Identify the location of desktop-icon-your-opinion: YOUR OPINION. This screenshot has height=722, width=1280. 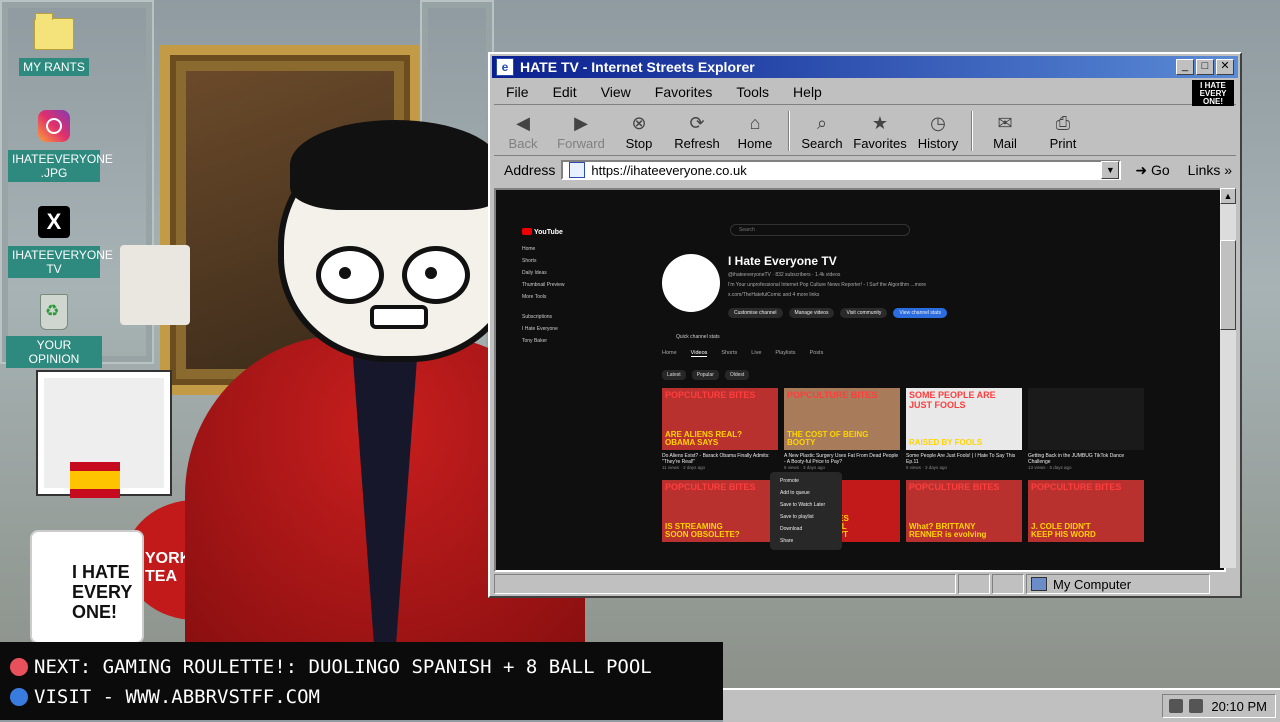
(54, 330).